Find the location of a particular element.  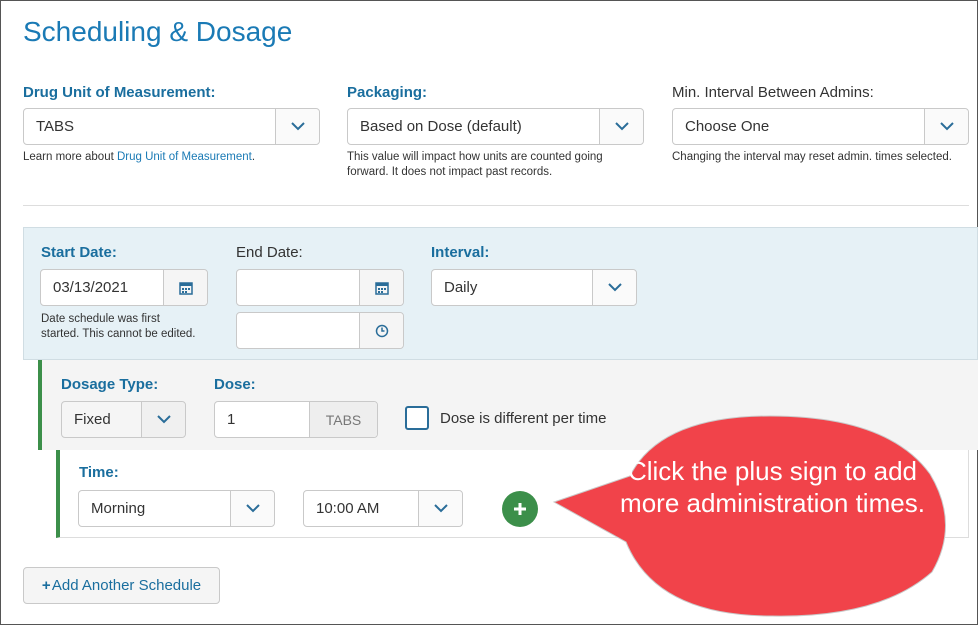

packaging-select: Based on Dose (default) is located at coordinates (495, 126).